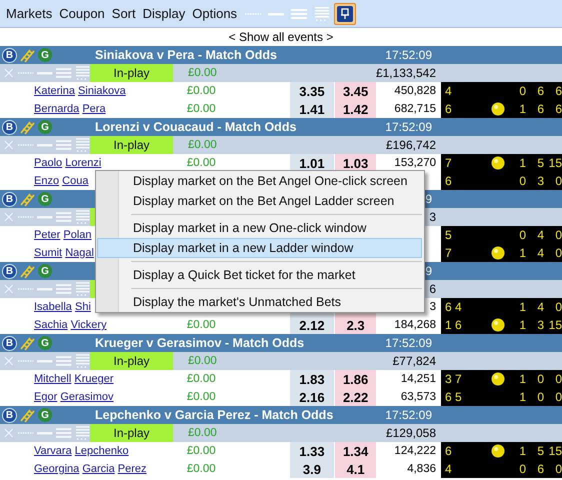 The width and height of the screenshot is (562, 480). I want to click on menu-item: Options, so click(216, 13).